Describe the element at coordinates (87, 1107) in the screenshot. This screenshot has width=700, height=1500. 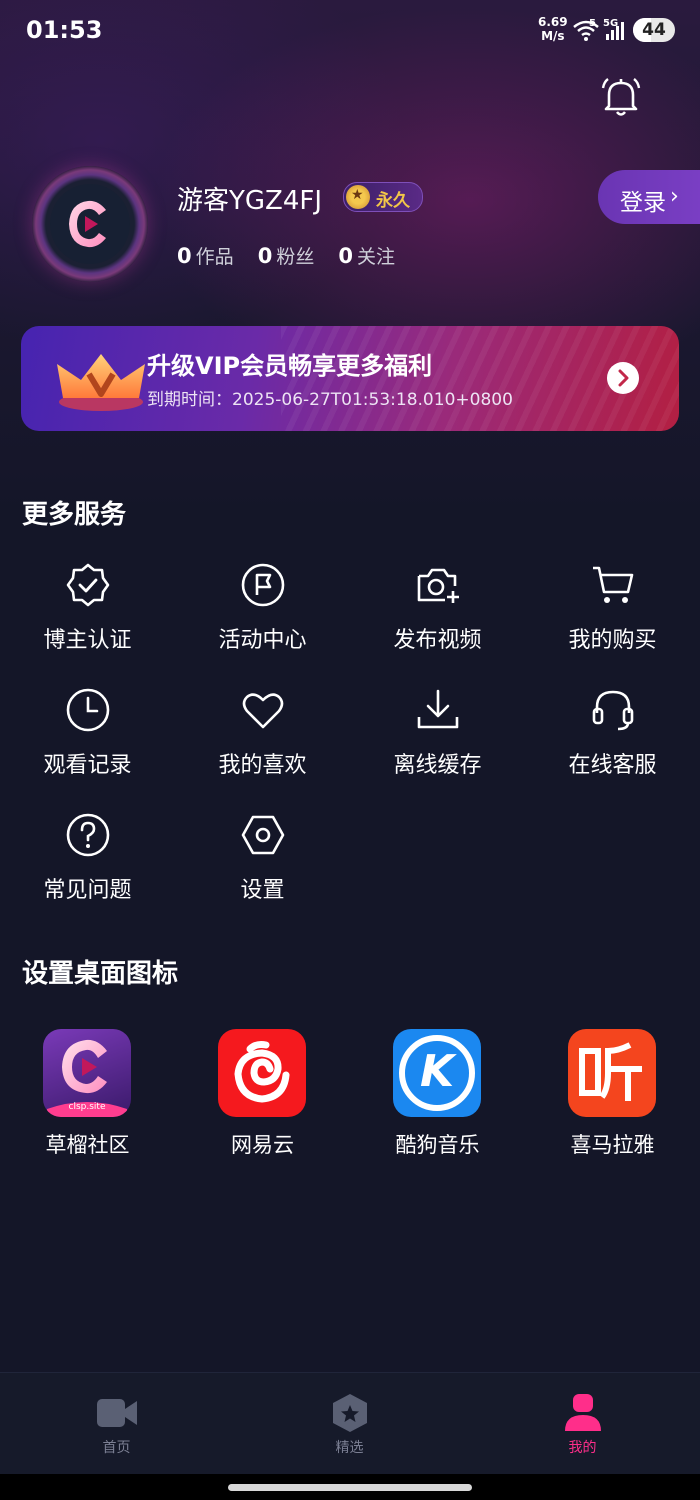
I see `app-icon-caption: clsp.site` at that location.